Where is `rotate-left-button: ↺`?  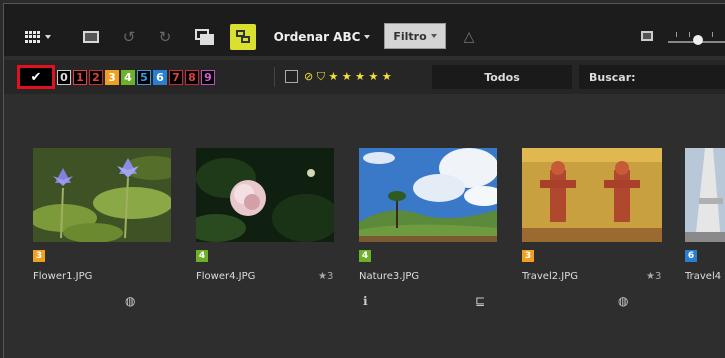 rotate-left-button: ↺ is located at coordinates (129, 37).